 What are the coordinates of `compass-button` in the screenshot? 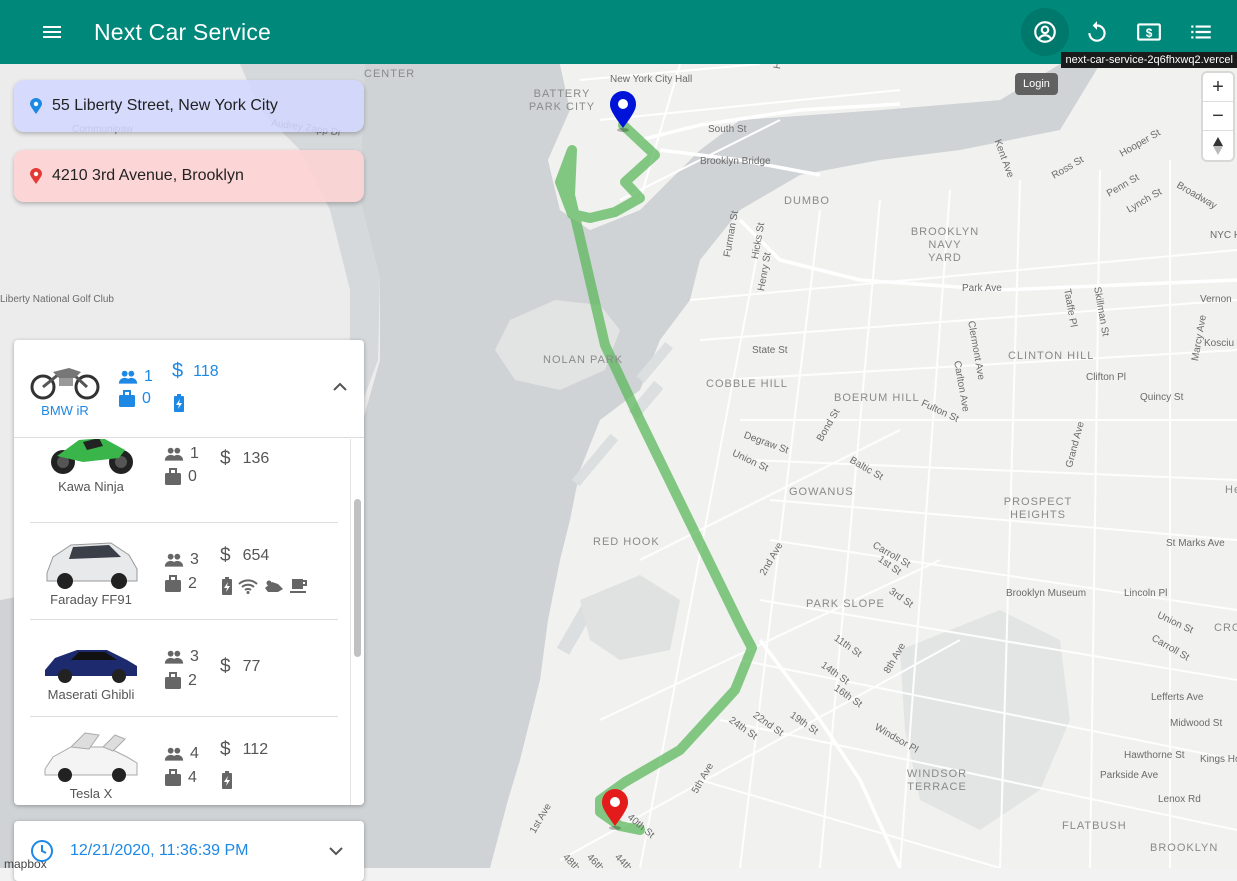 It's located at (1218, 145).